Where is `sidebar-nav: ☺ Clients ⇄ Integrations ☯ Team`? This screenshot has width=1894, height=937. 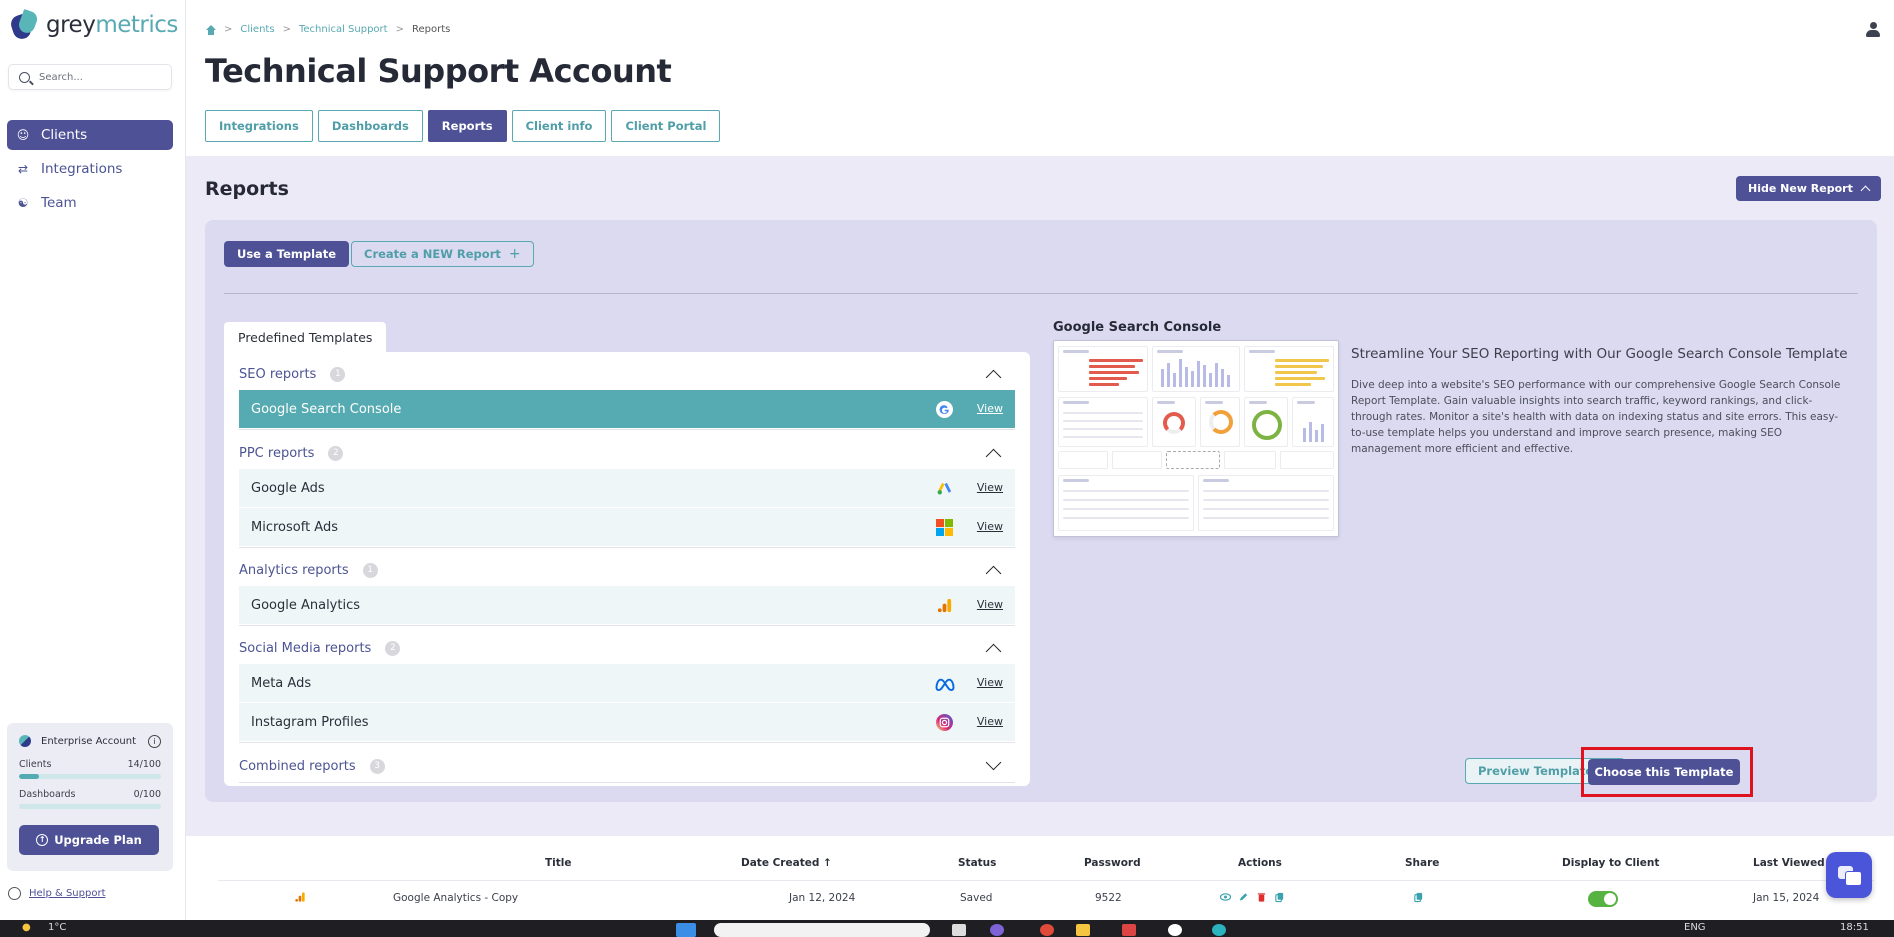 sidebar-nav: ☺ Clients ⇄ Integrations ☯ Team is located at coordinates (90, 171).